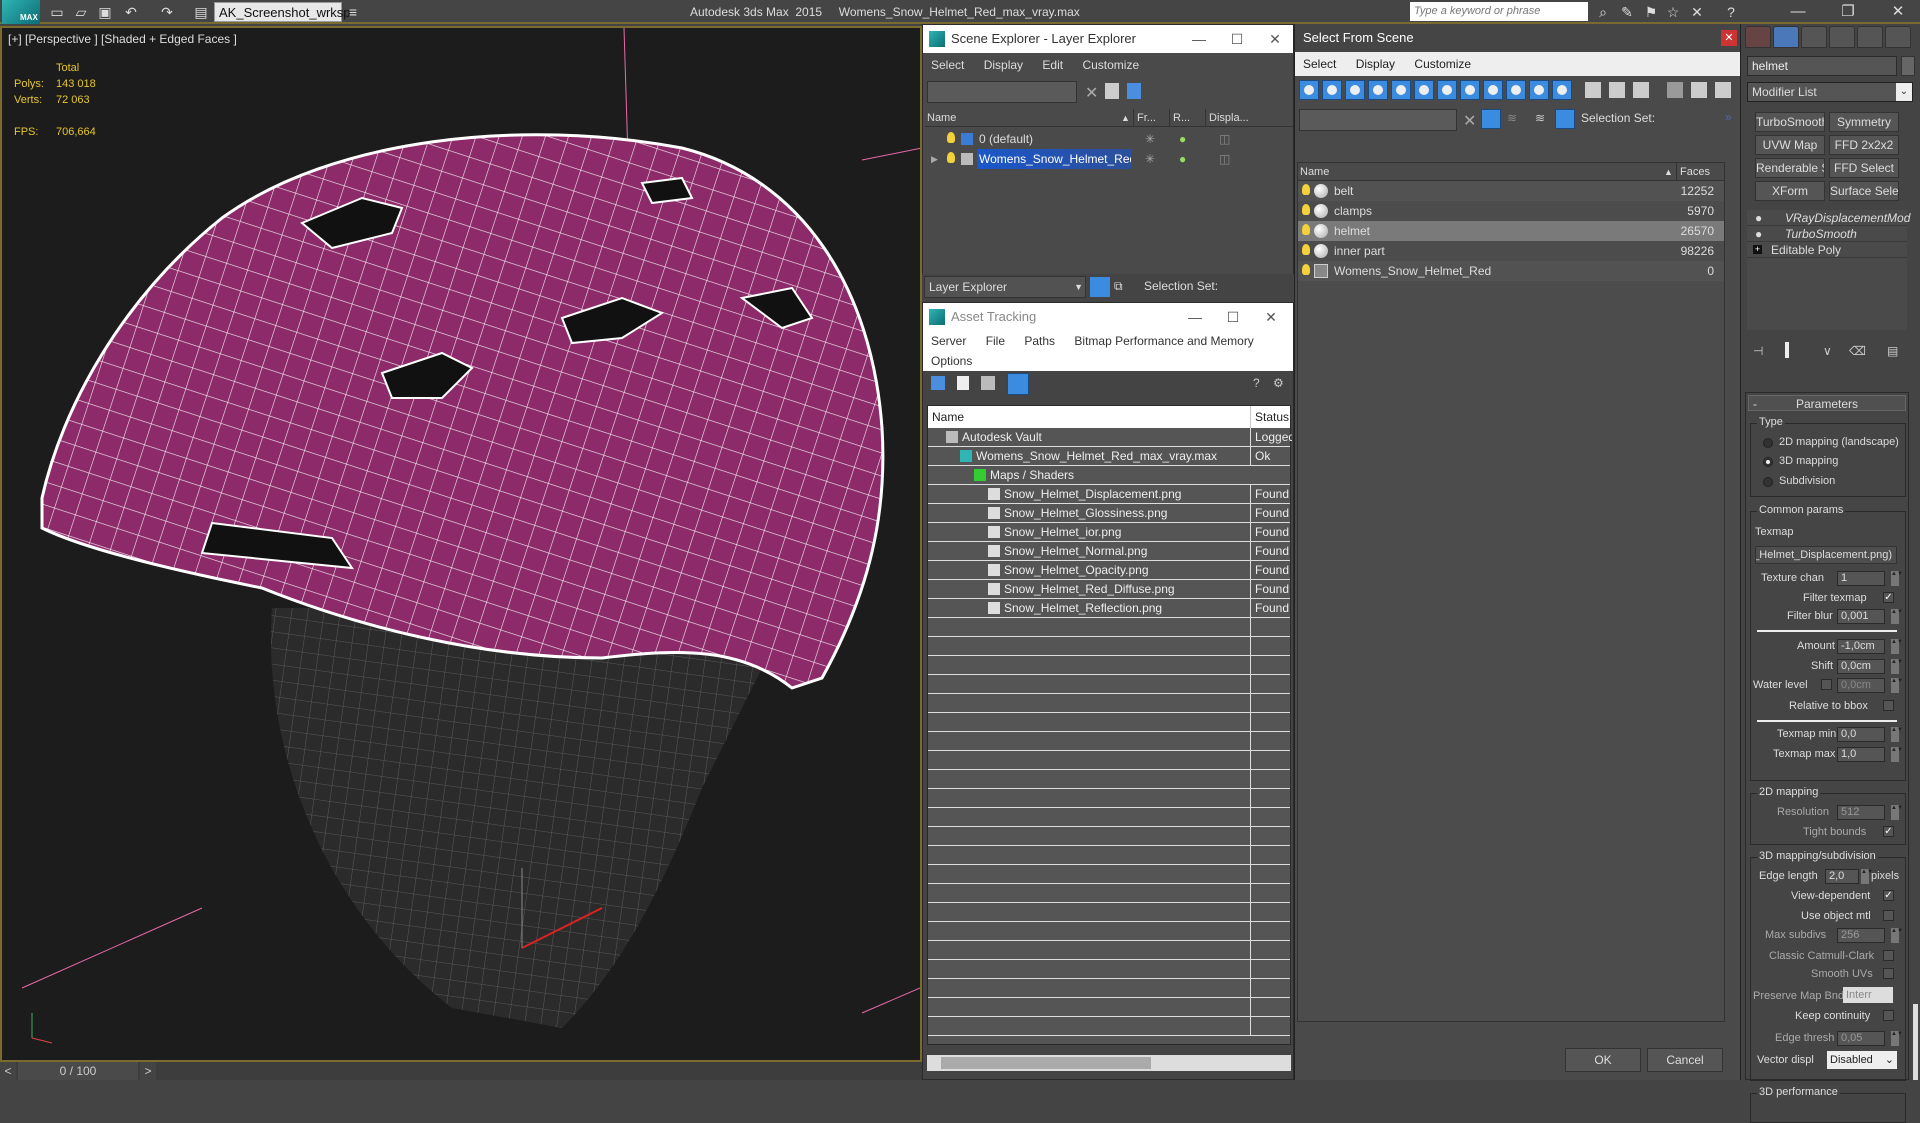  I want to click on motion-tab-icon, so click(1842, 37).